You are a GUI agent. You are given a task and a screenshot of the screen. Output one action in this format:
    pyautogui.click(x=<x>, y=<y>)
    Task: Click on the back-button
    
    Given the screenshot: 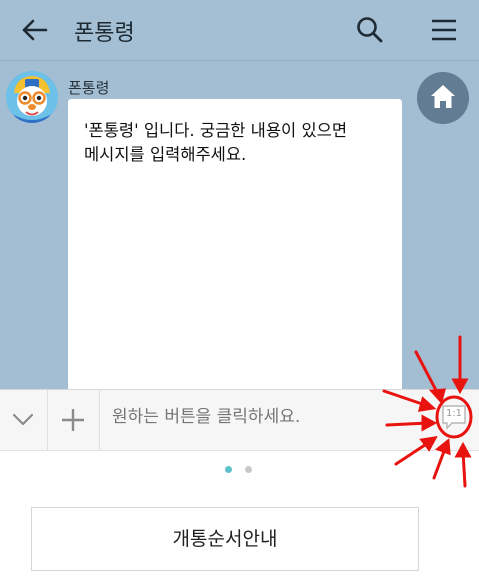 What is the action you would take?
    pyautogui.click(x=35, y=30)
    